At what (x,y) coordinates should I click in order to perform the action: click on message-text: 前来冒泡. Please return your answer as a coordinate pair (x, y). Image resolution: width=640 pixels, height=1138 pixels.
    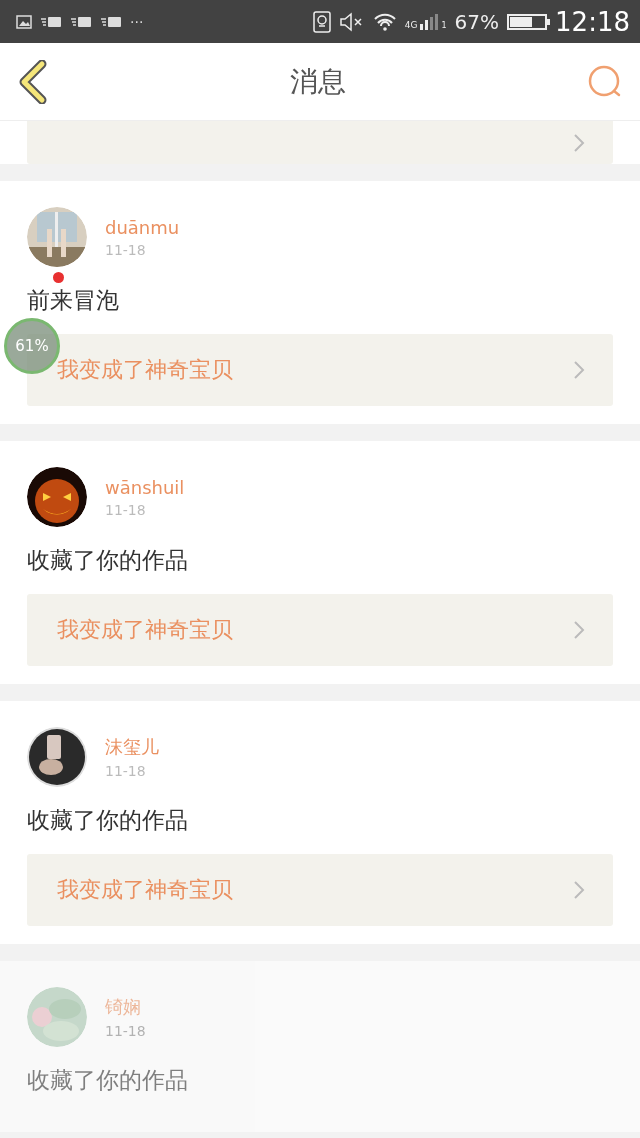
    Looking at the image, I should click on (73, 300).